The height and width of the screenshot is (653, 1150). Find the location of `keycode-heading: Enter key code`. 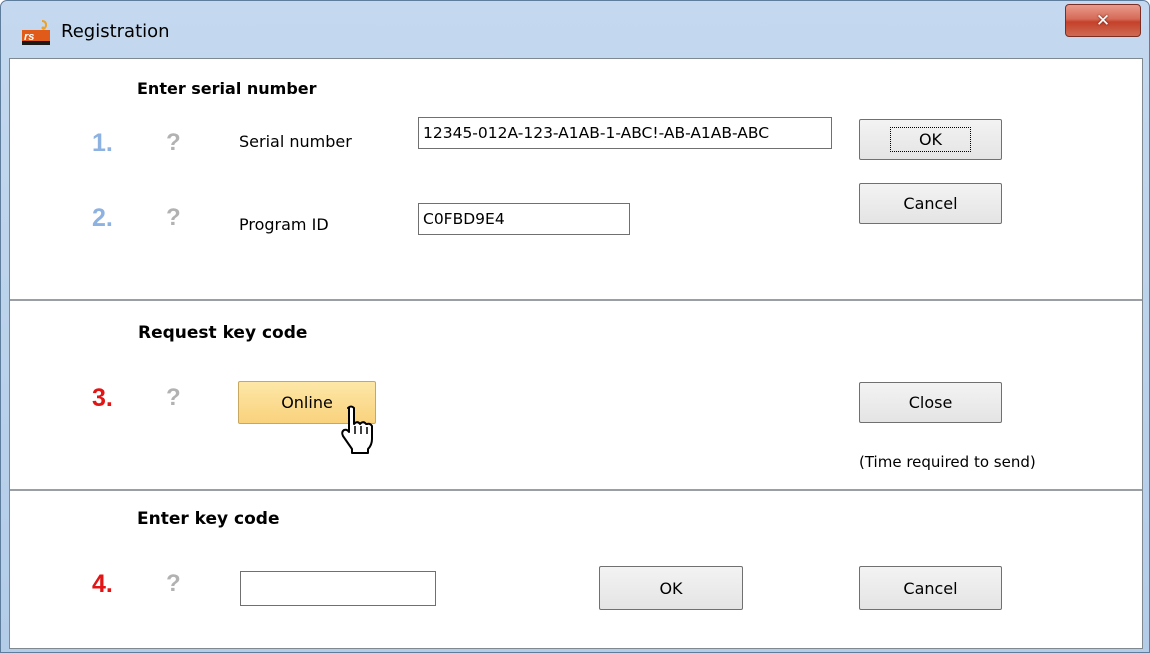

keycode-heading: Enter key code is located at coordinates (208, 519).